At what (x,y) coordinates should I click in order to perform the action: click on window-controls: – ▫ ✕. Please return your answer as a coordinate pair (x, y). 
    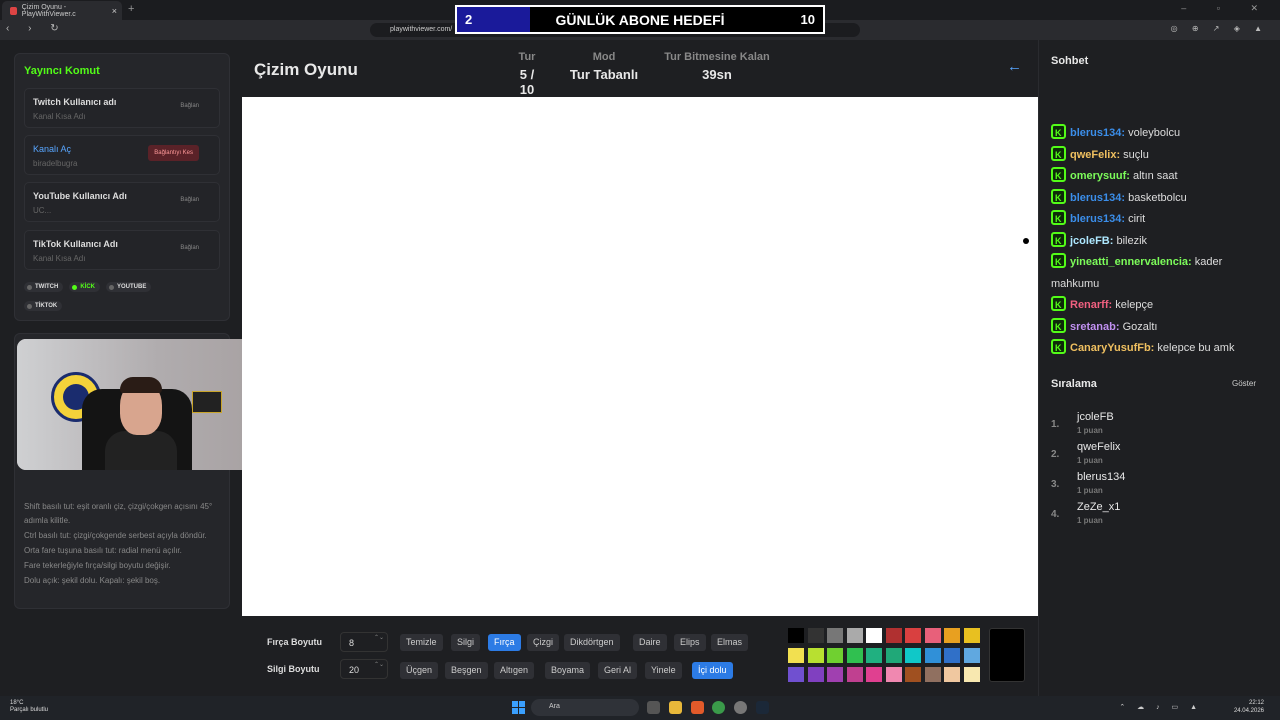
    Looking at the image, I should click on (1226, 8).